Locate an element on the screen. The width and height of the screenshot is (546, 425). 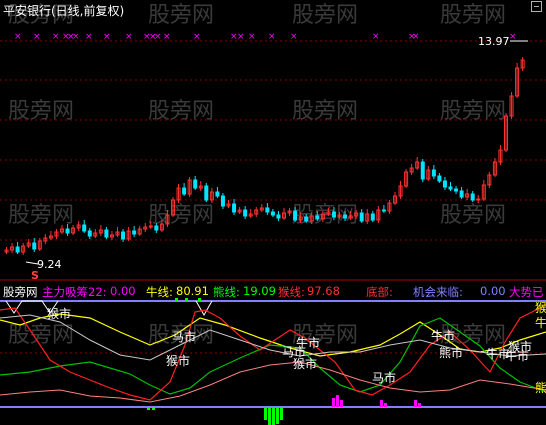
bear-line-value: 19.09 is located at coordinates (259, 291).